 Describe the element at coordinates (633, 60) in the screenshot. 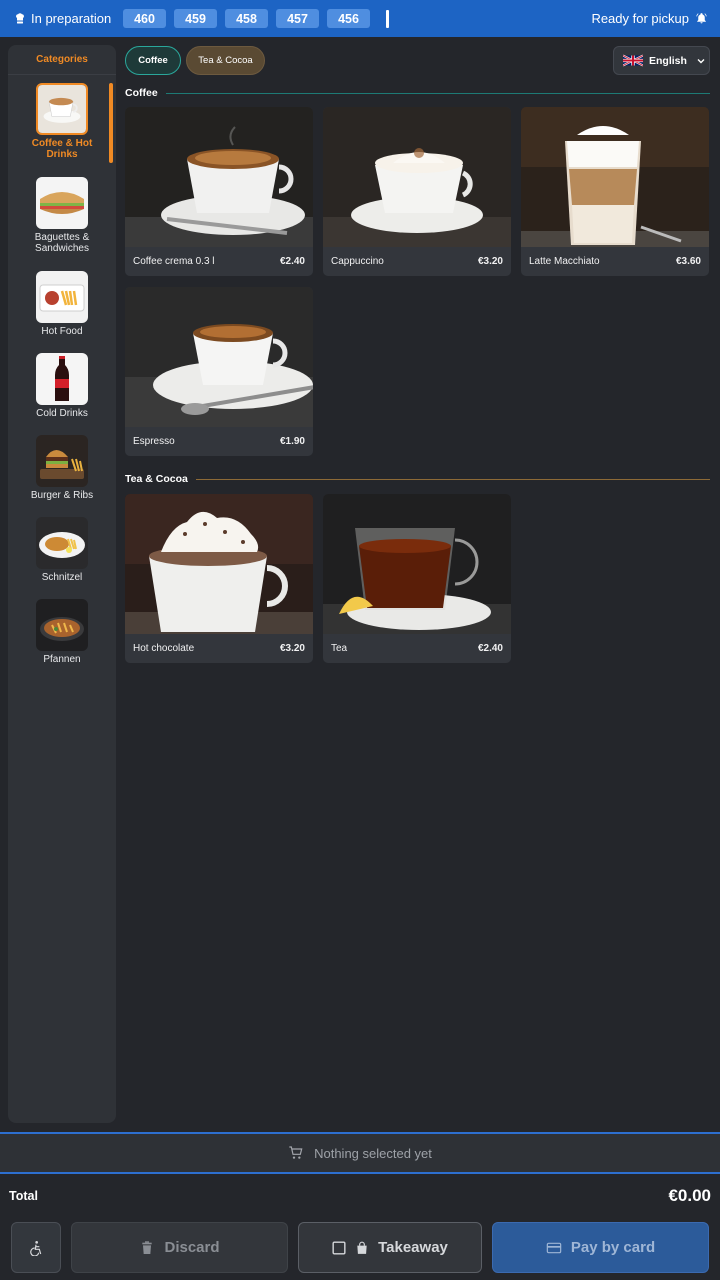

I see `uk-flag-icon` at that location.